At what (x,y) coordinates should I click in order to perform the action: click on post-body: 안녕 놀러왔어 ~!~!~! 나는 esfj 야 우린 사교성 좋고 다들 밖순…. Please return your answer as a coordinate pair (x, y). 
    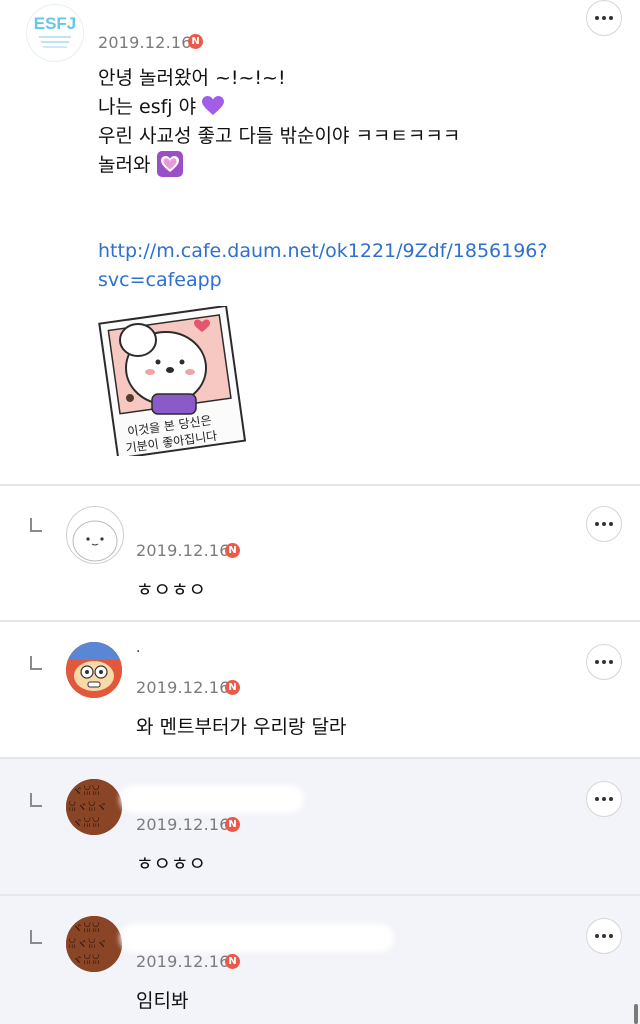
    Looking at the image, I should click on (279, 122).